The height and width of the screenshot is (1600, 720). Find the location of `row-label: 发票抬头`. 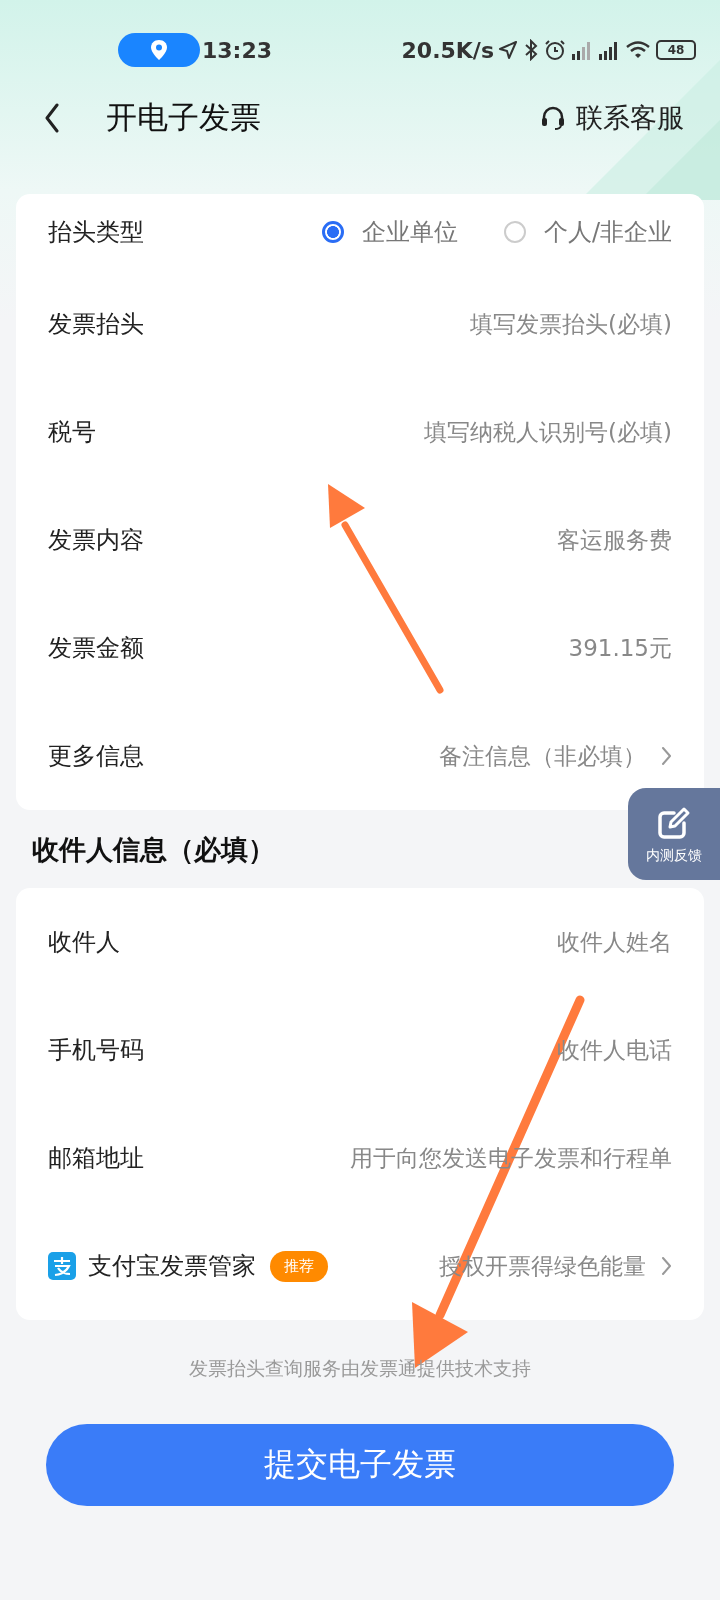

row-label: 发票抬头 is located at coordinates (96, 324).